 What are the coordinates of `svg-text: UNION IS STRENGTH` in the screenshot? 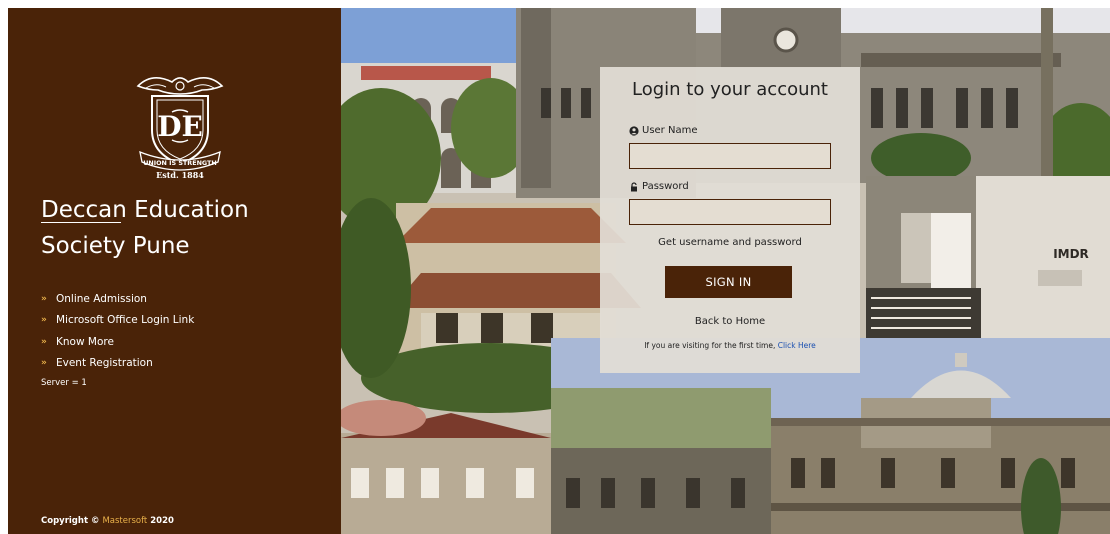 It's located at (180, 163).